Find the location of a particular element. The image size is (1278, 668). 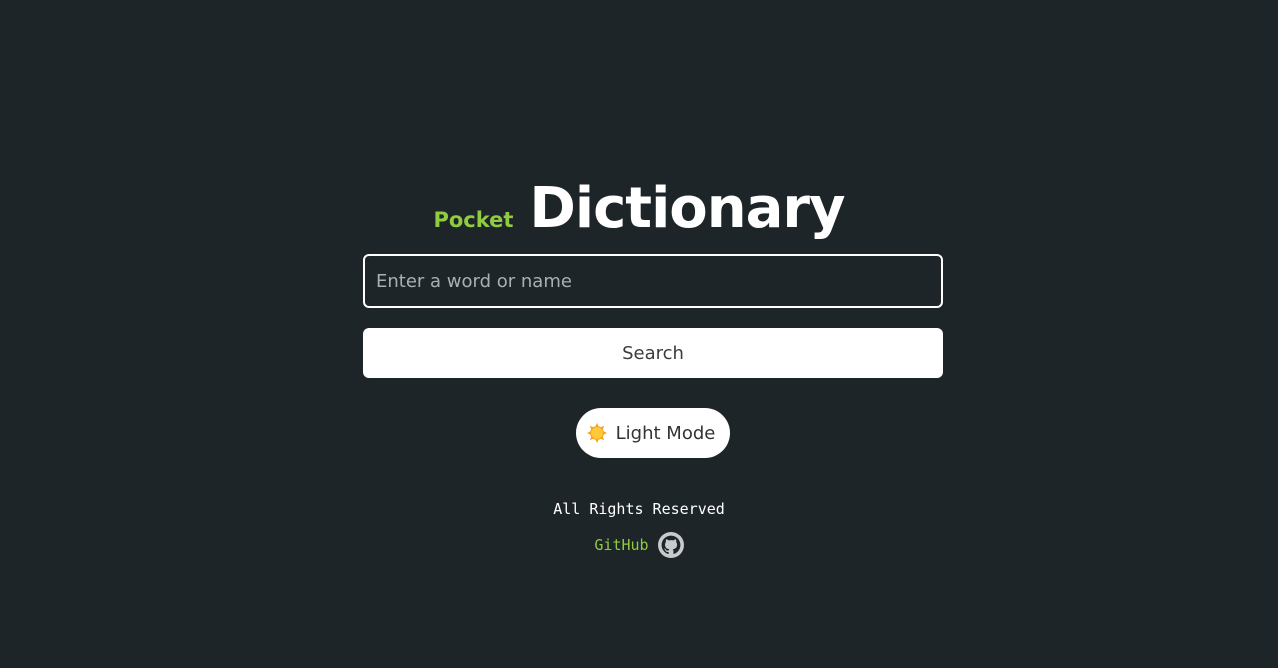

title-pocket: Pocket is located at coordinates (473, 220).